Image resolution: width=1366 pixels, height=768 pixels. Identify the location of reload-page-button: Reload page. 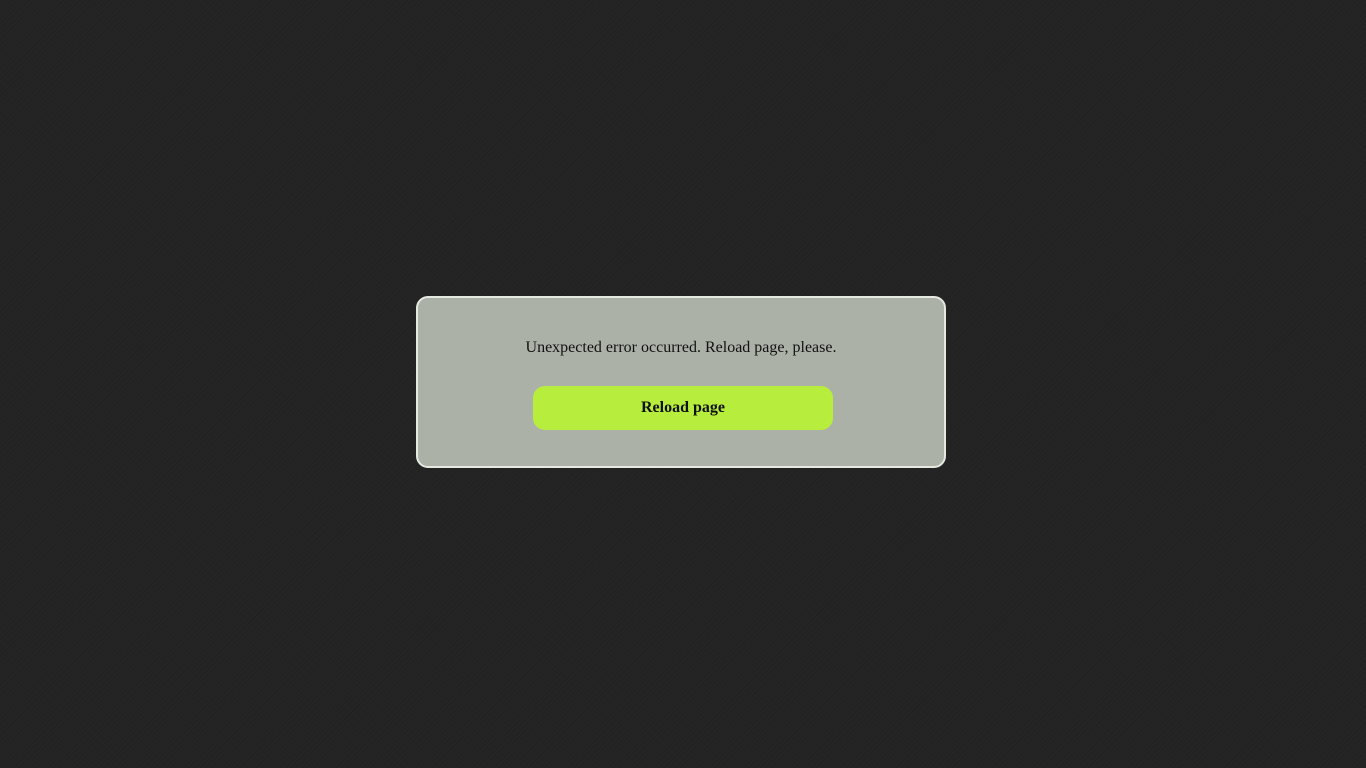
(683, 408).